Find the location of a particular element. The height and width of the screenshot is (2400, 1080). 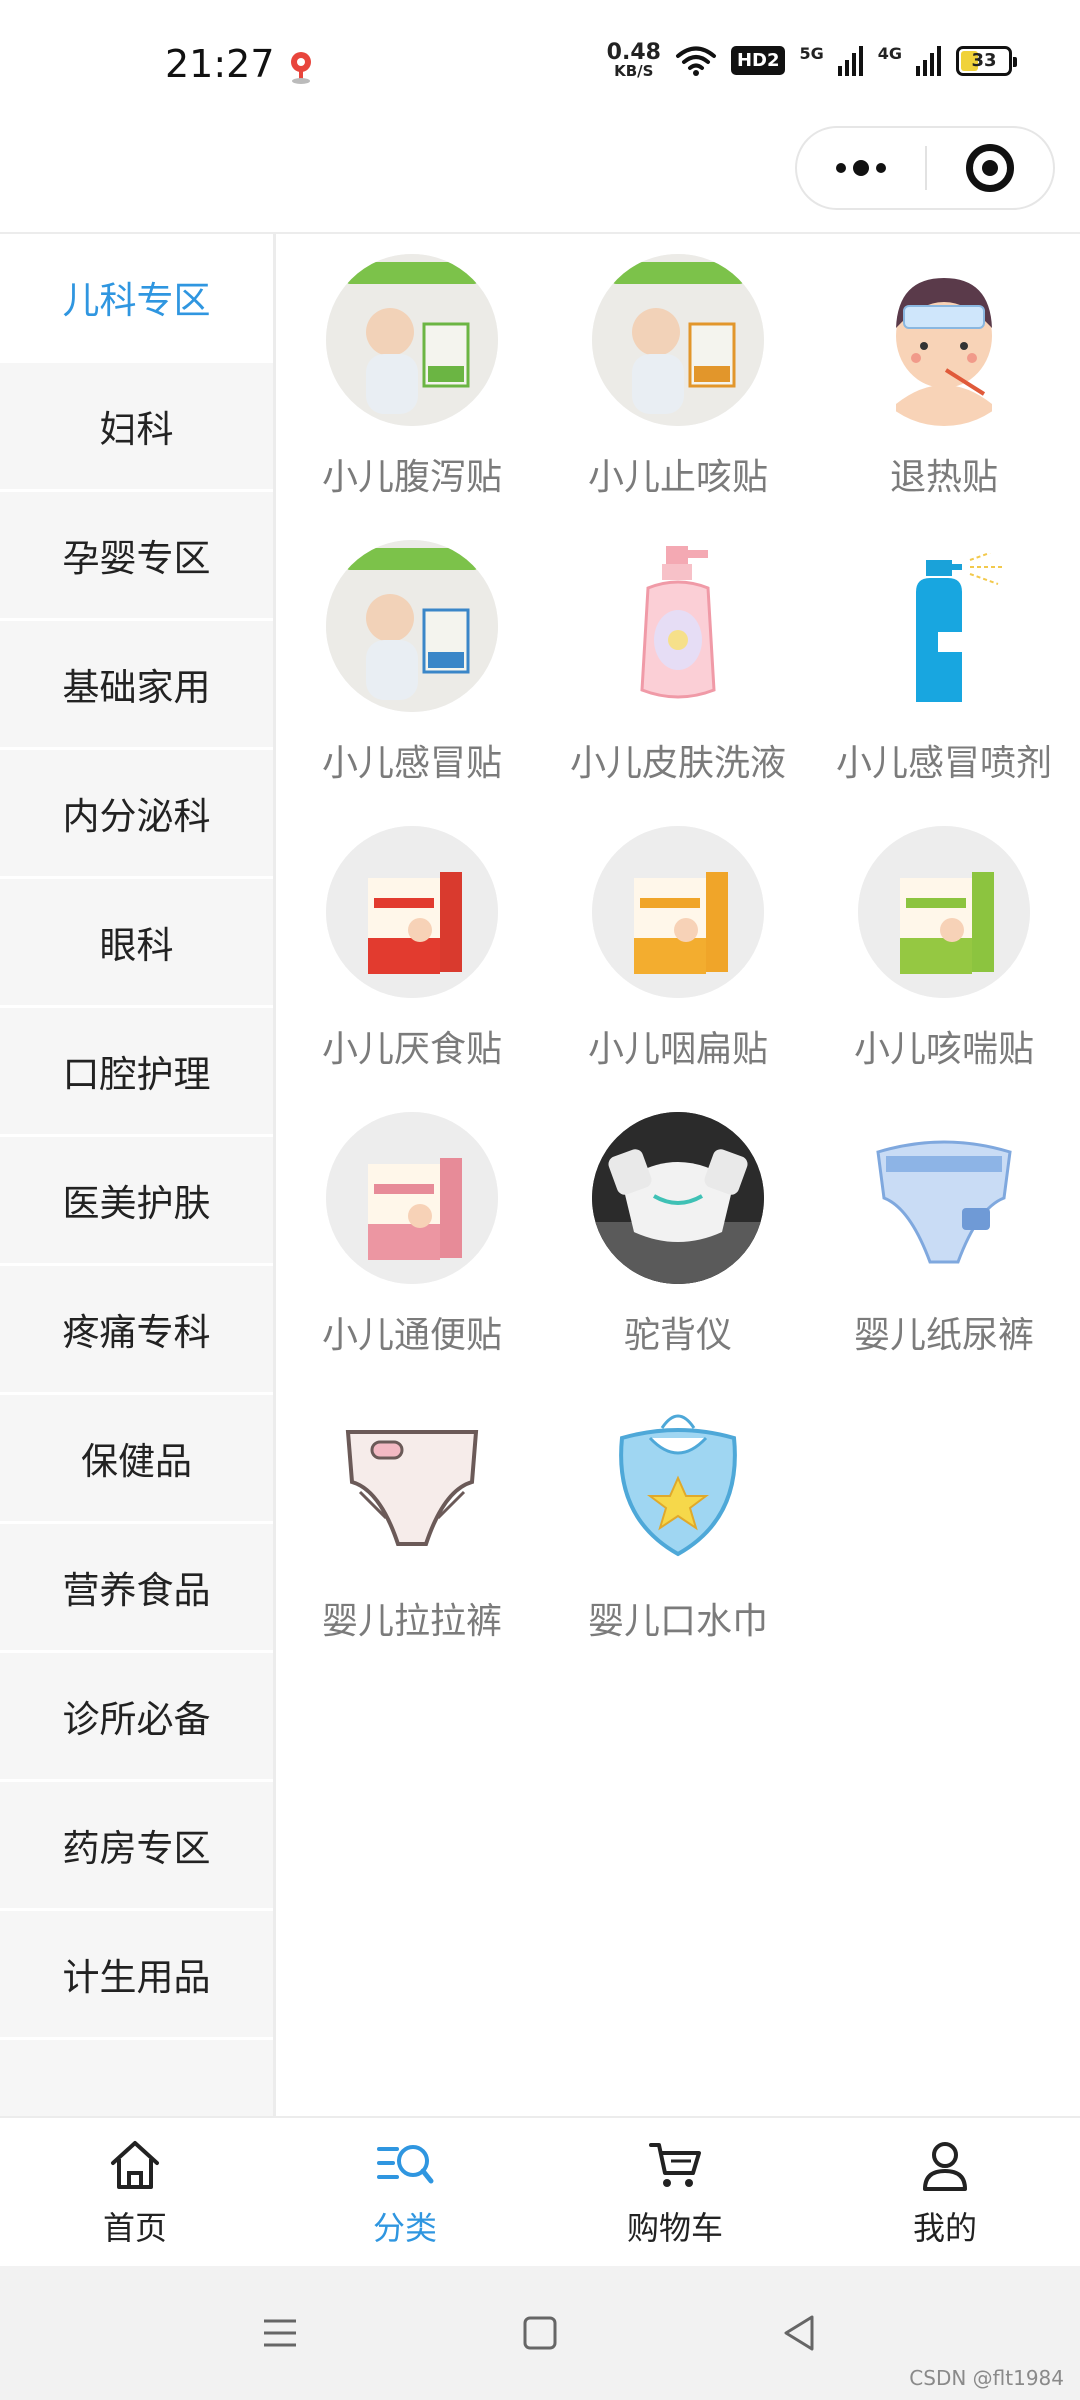

orange-box-icon is located at coordinates (678, 912).